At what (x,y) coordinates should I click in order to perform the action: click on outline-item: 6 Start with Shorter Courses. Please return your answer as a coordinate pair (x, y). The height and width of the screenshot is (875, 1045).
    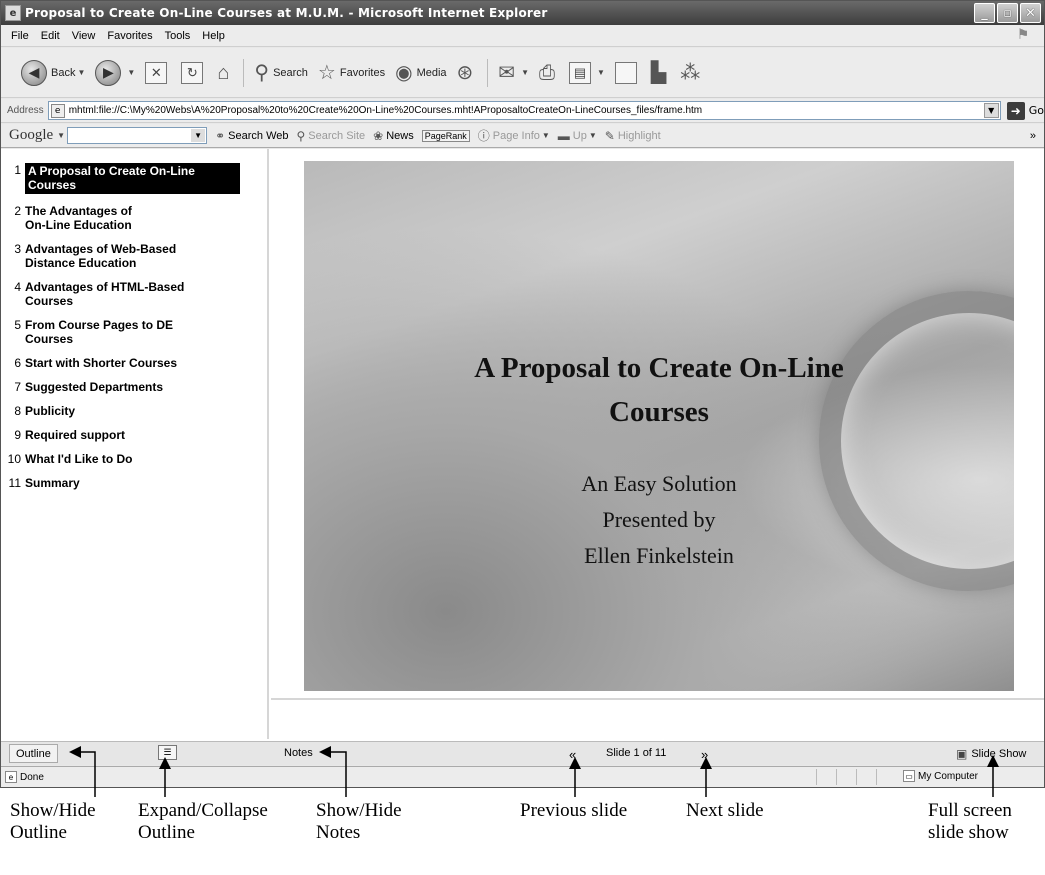
    Looking at the image, I should click on (137, 363).